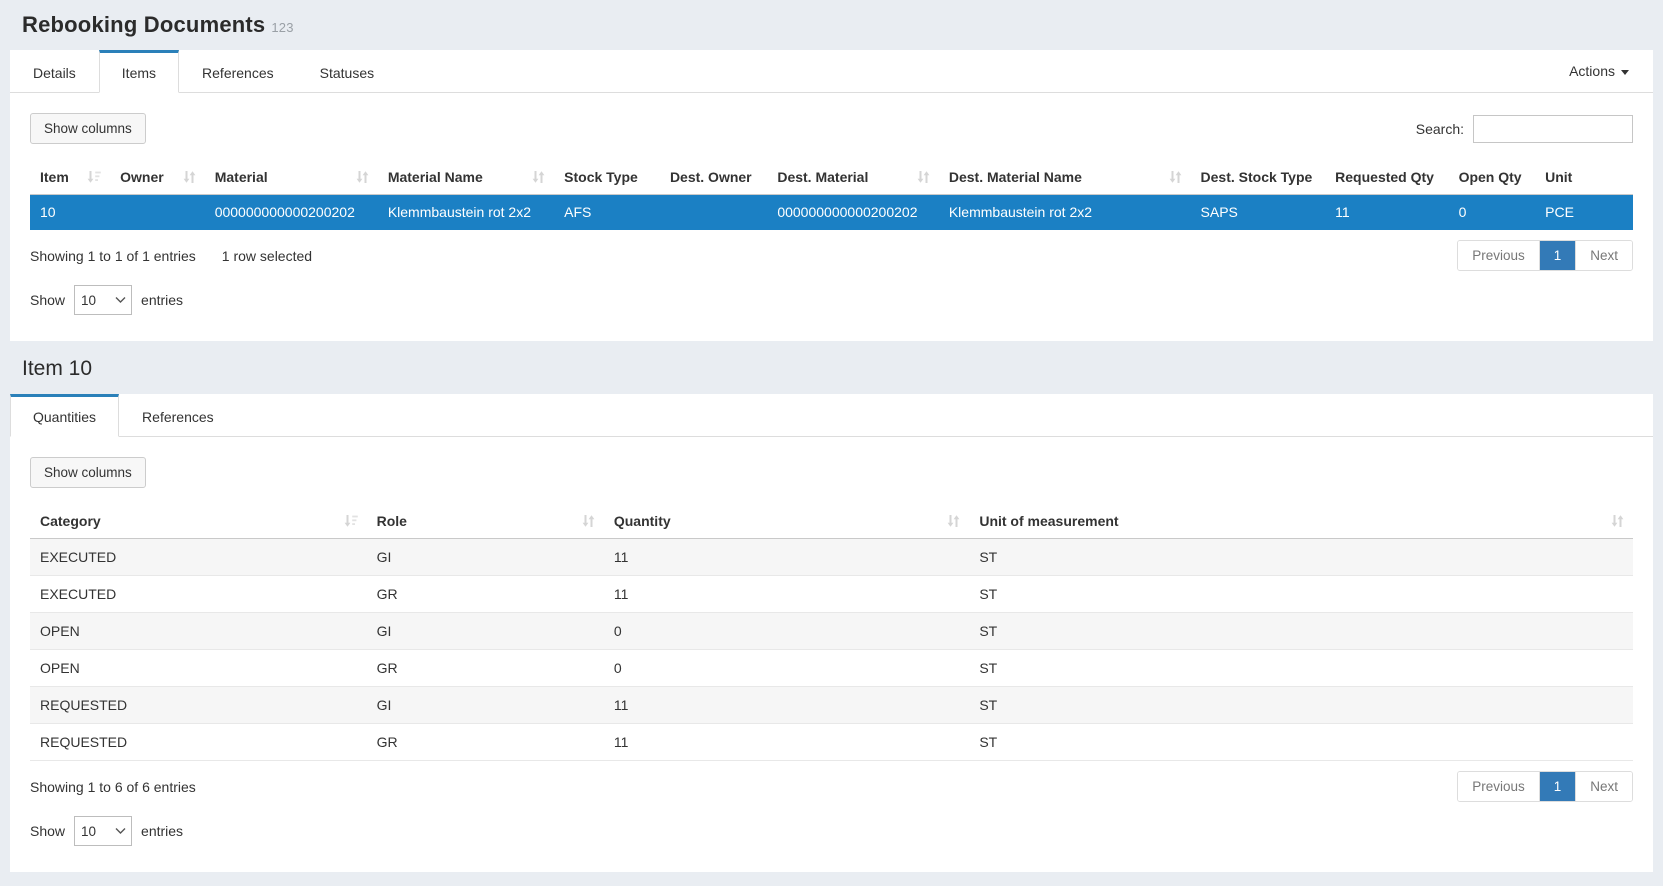  What do you see at coordinates (113, 255) in the screenshot?
I see `showing-entries-text: Showing 1 to 1 of 1 entries` at bounding box center [113, 255].